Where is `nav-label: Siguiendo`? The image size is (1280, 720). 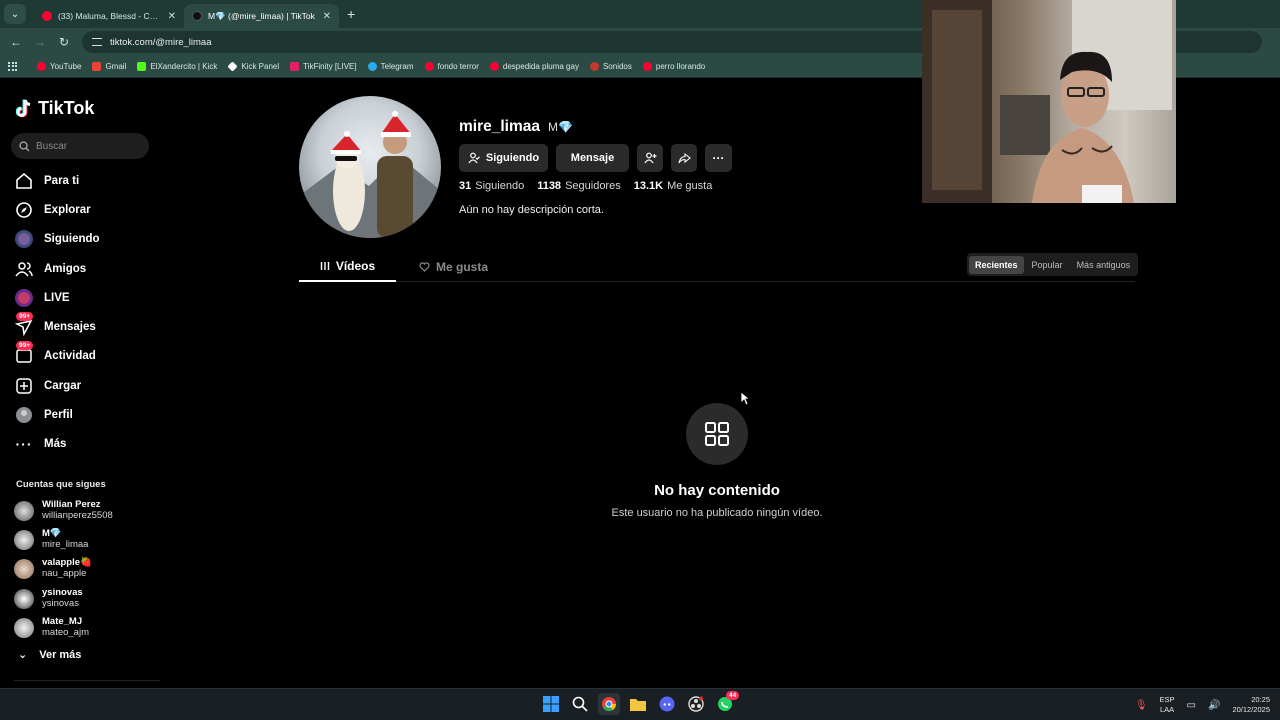 nav-label: Siguiendo is located at coordinates (72, 239).